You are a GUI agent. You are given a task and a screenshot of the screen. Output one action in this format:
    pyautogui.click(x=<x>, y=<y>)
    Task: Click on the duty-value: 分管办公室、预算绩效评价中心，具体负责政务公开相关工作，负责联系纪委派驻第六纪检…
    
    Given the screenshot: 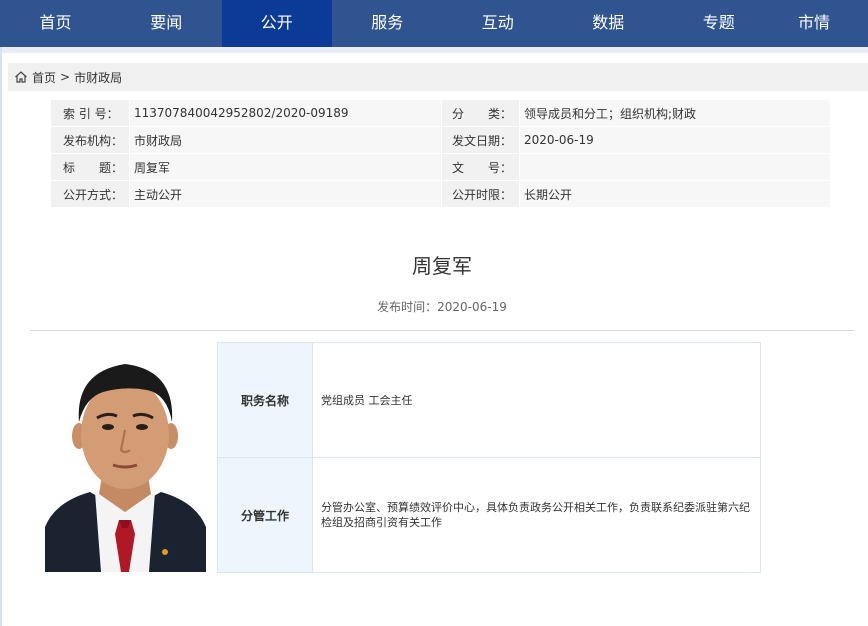 What is the action you would take?
    pyautogui.click(x=535, y=515)
    